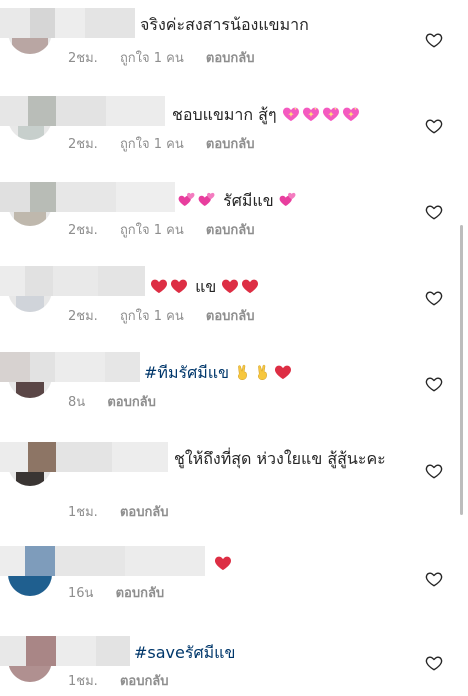 The width and height of the screenshot is (468, 696). What do you see at coordinates (224, 24) in the screenshot?
I see `comment-text: จริงค่ะสงสารน้องแขมาก` at bounding box center [224, 24].